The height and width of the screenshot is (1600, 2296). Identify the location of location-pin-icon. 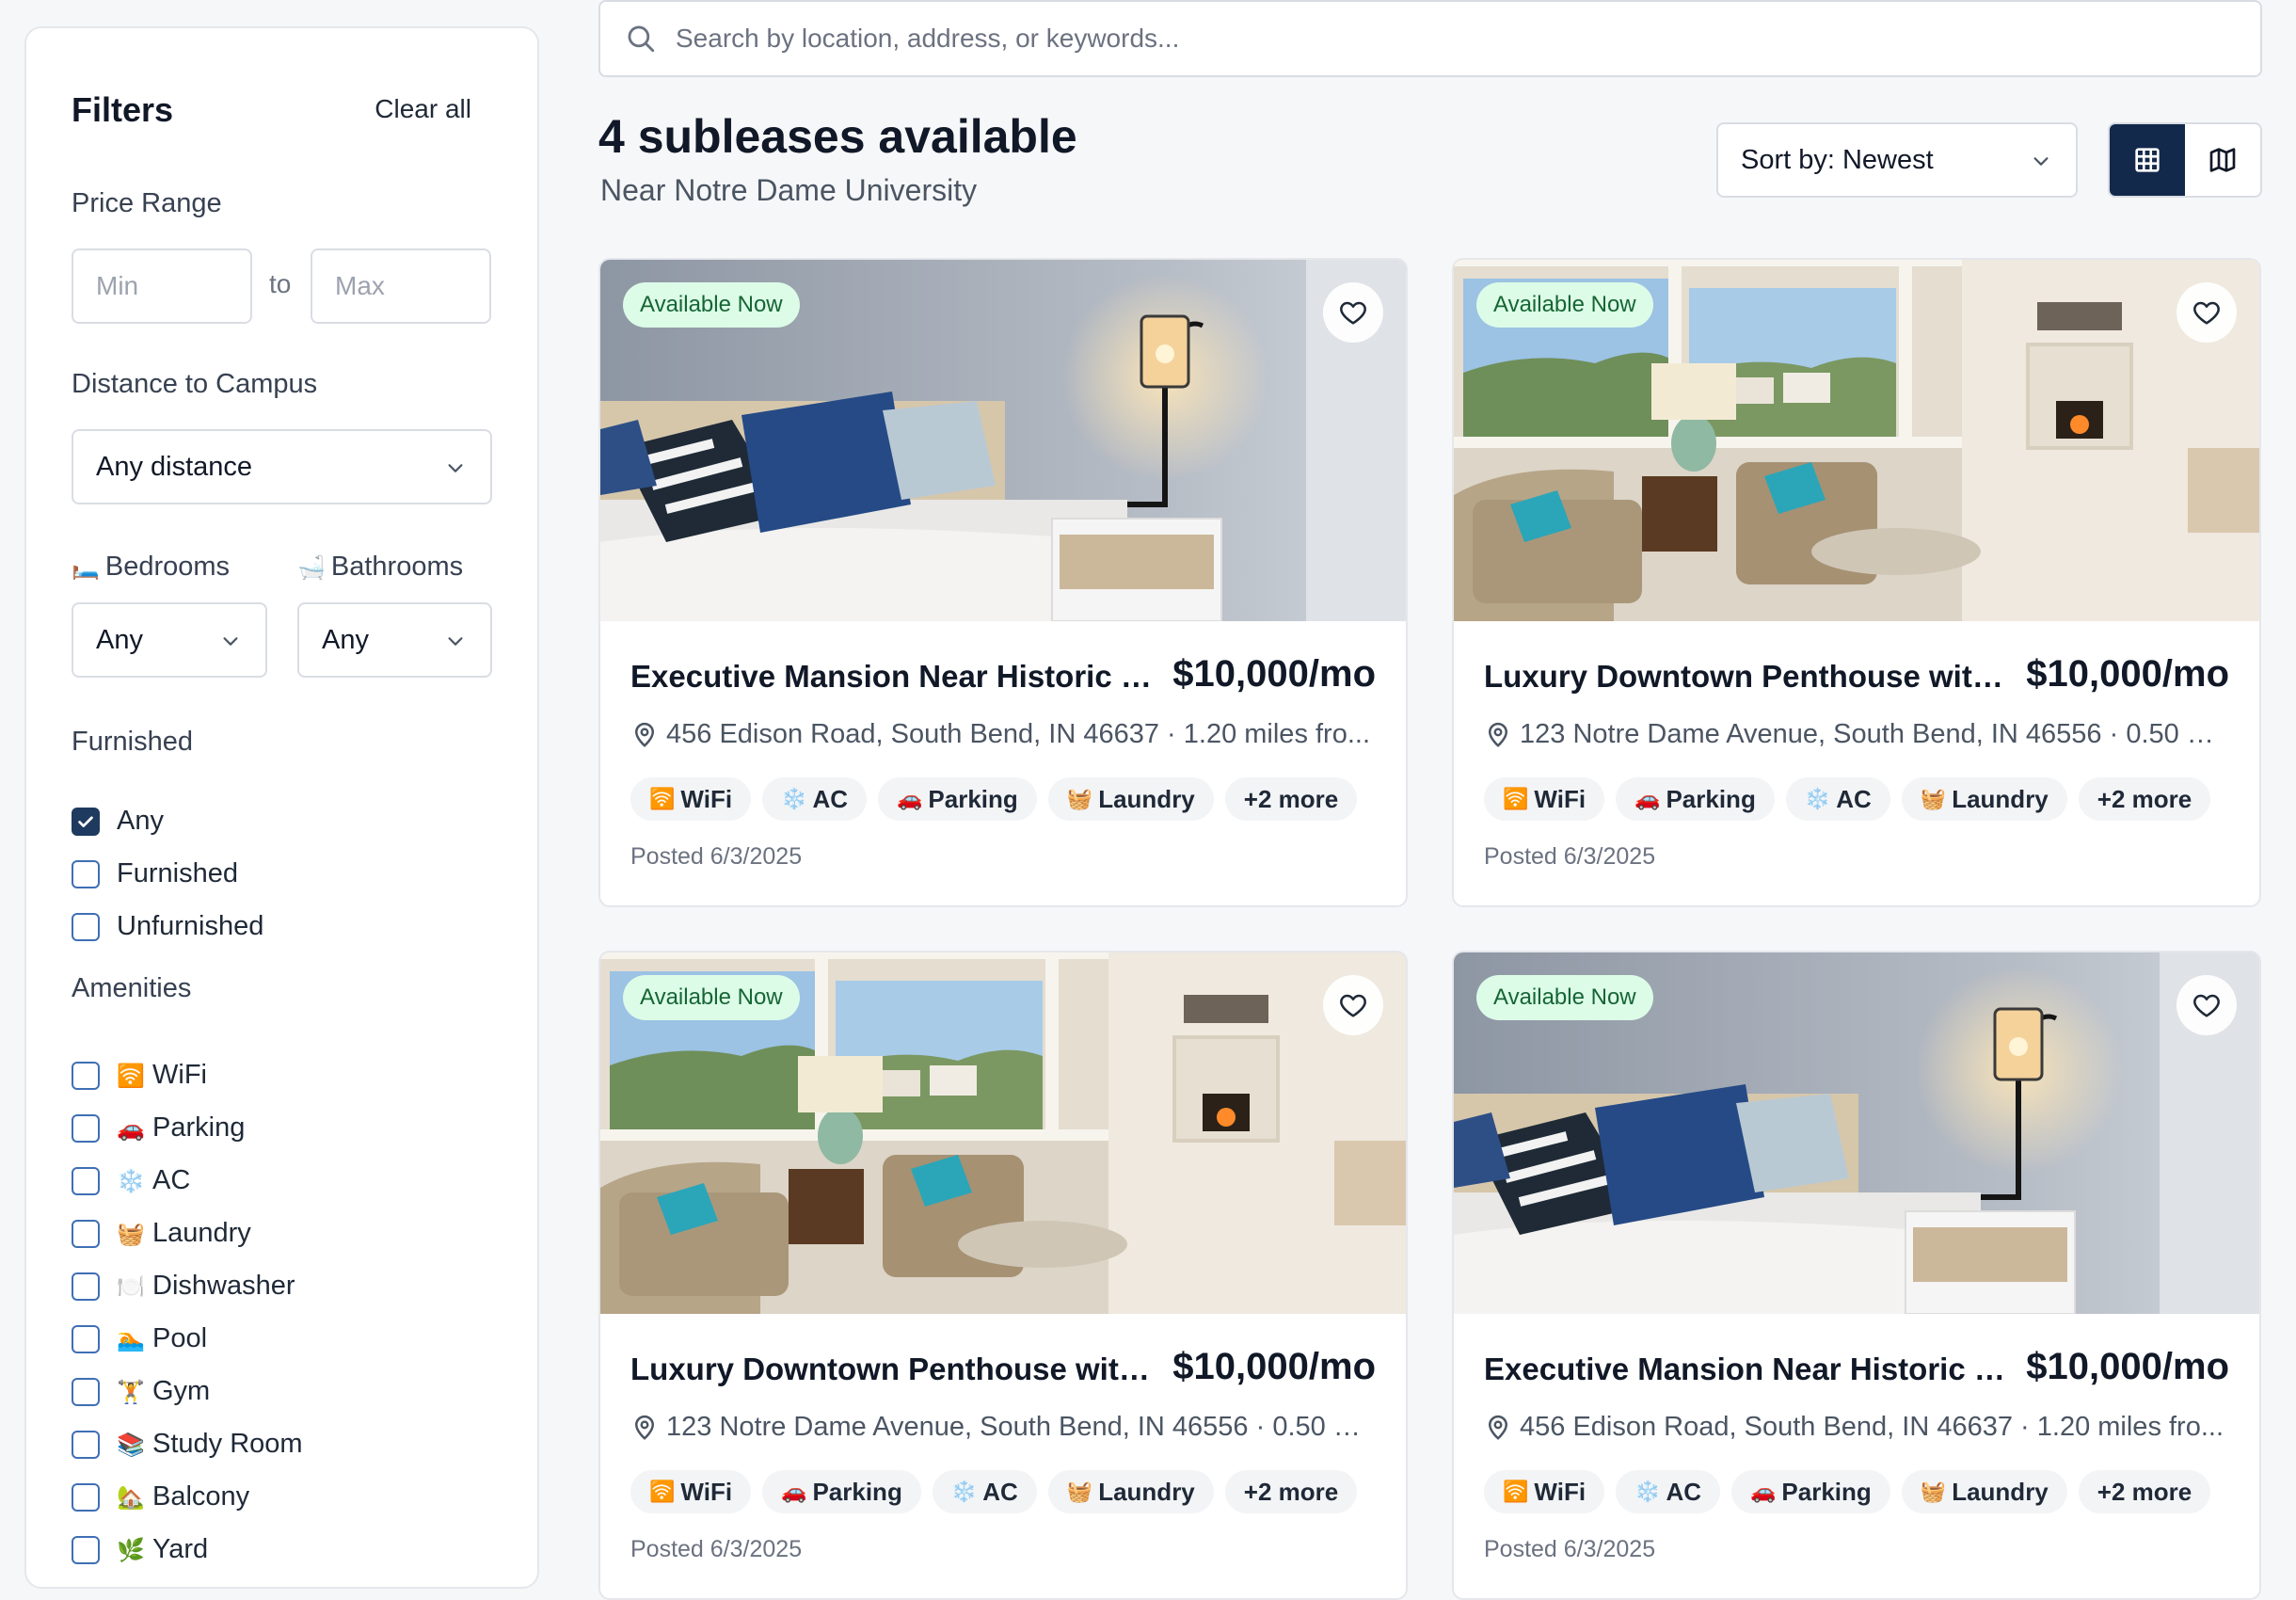
(1498, 734).